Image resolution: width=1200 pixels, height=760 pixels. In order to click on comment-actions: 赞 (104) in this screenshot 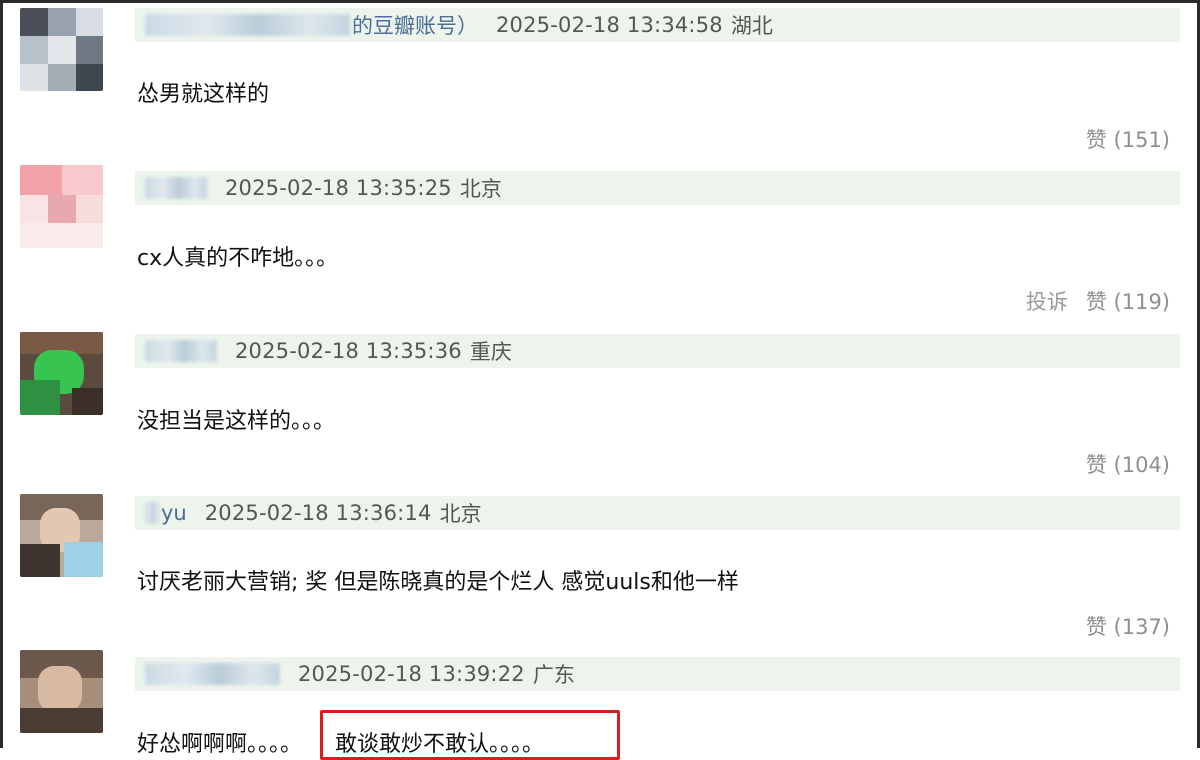, I will do `click(1128, 464)`.